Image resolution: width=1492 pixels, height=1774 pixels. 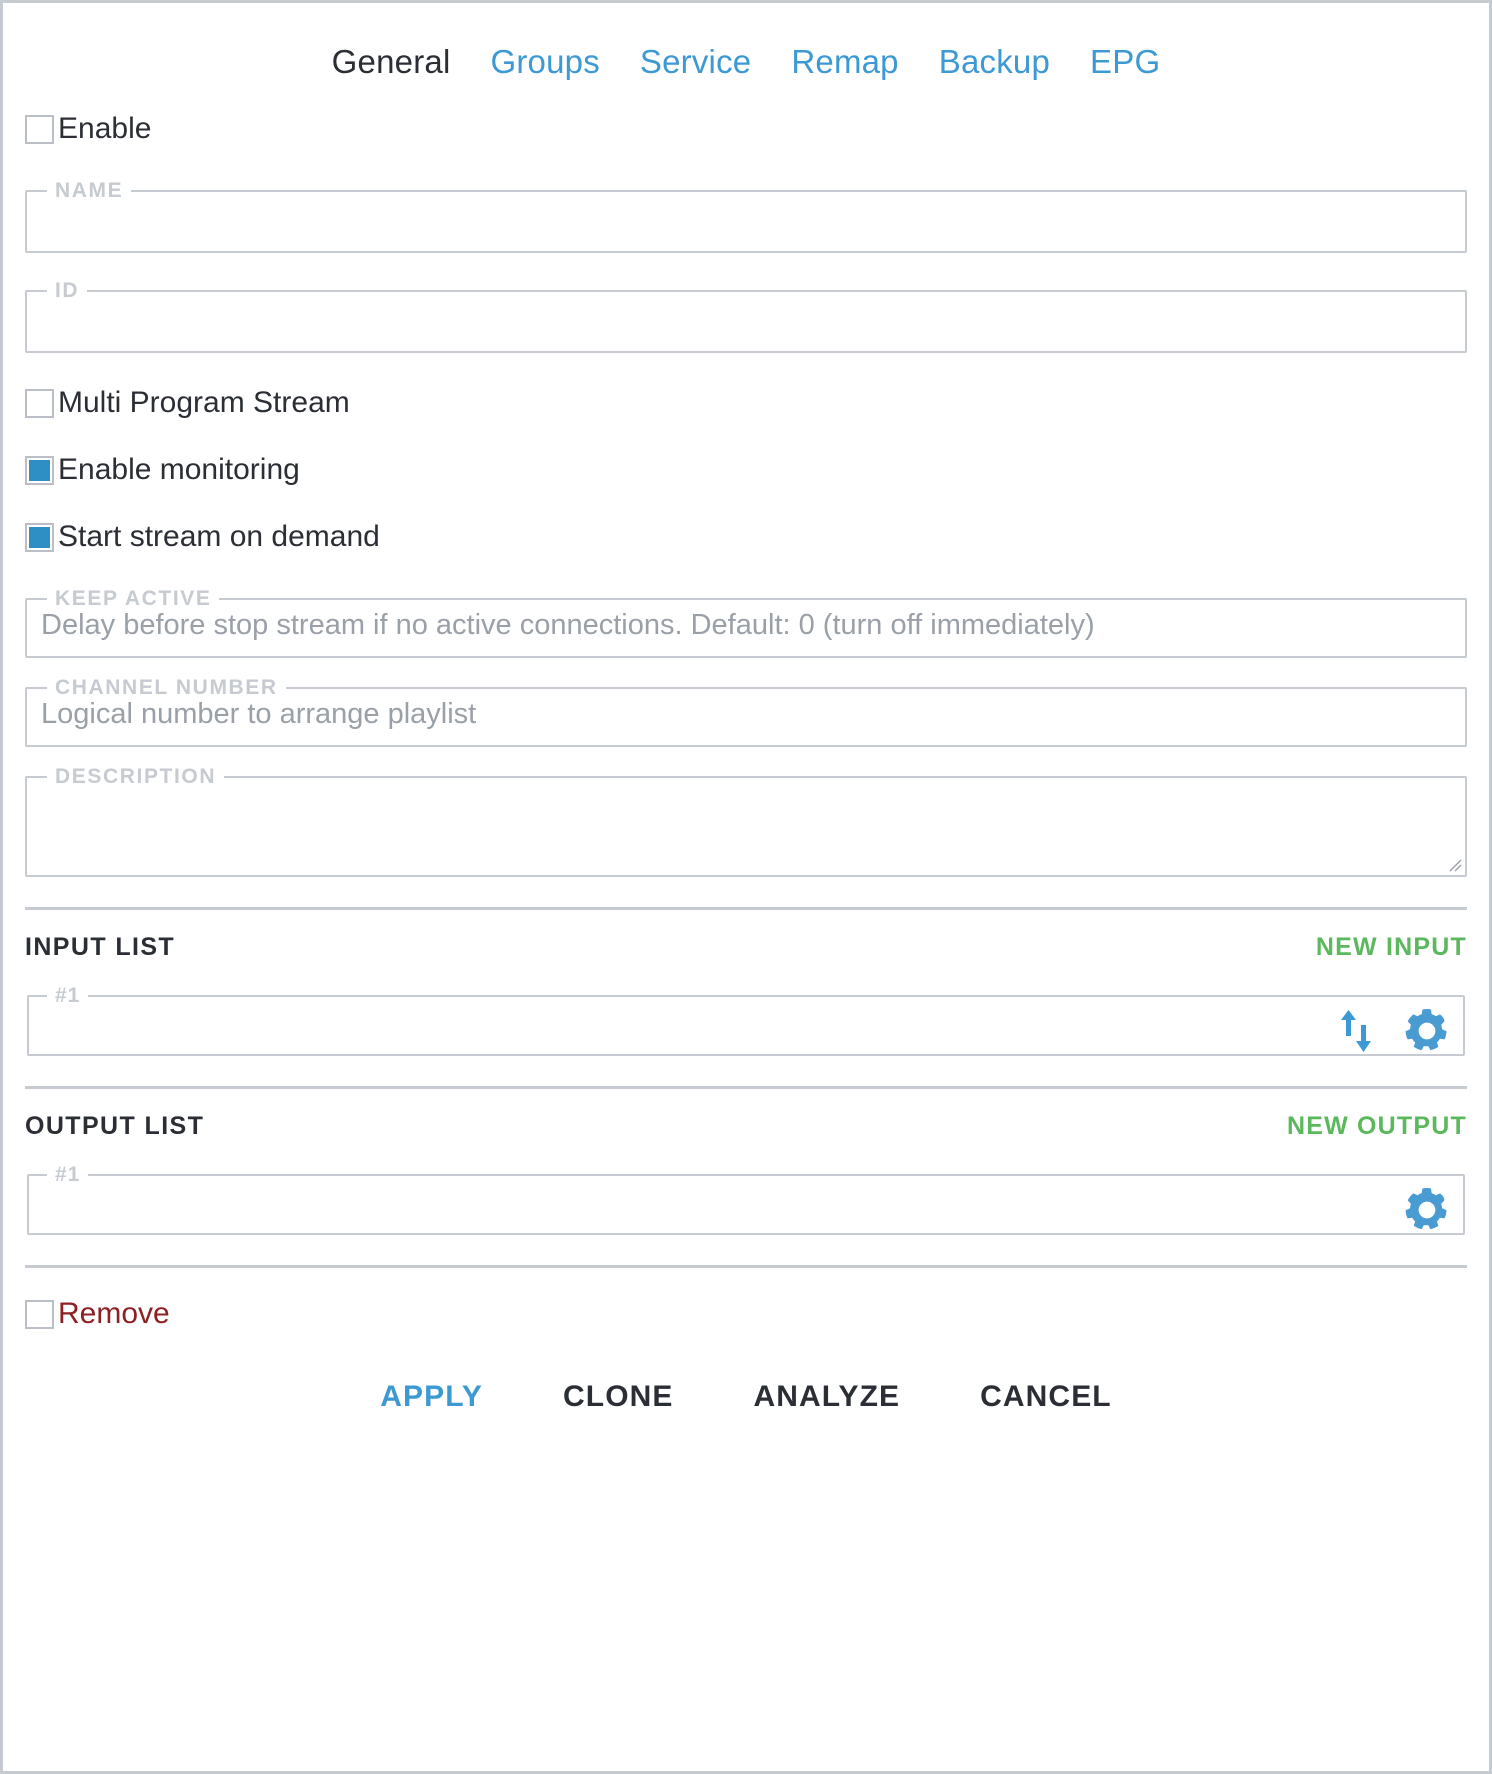 I want to click on id-field: ID, so click(x=746, y=316).